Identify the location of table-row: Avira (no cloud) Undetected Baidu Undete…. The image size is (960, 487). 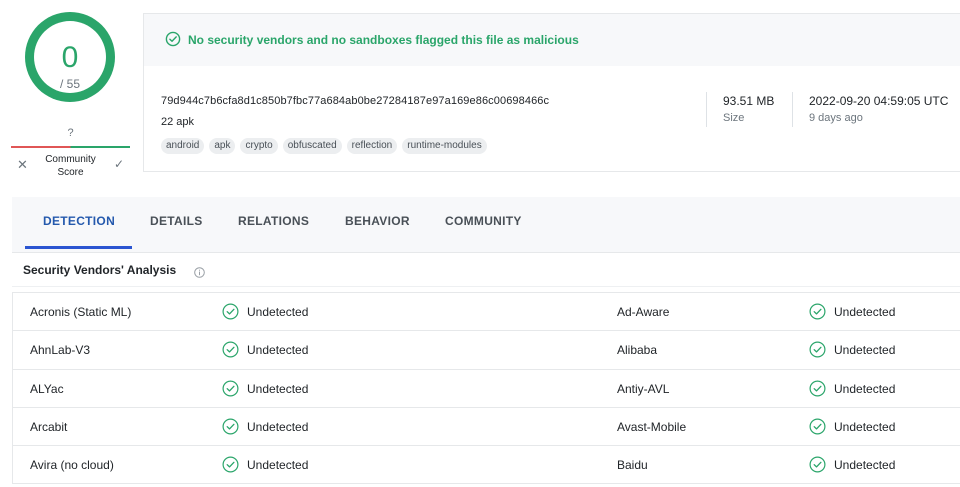
(486, 465).